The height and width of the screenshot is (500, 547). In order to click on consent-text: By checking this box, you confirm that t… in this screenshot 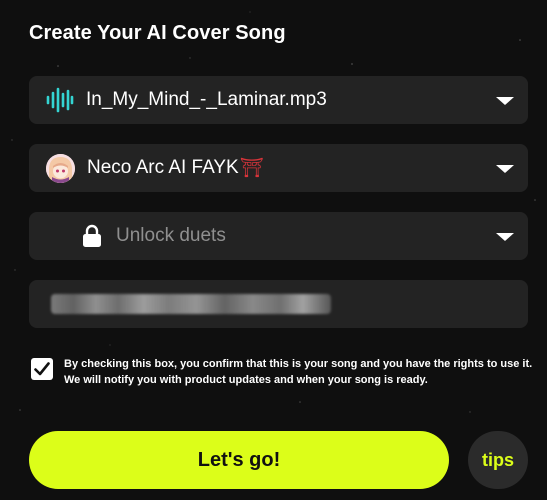, I will do `click(298, 372)`.